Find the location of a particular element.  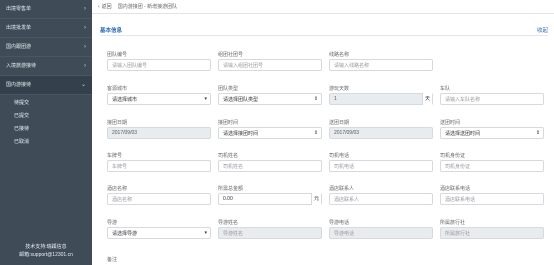

pickup-time-select: 请选择接团时间 ⇕ is located at coordinates (270, 133).